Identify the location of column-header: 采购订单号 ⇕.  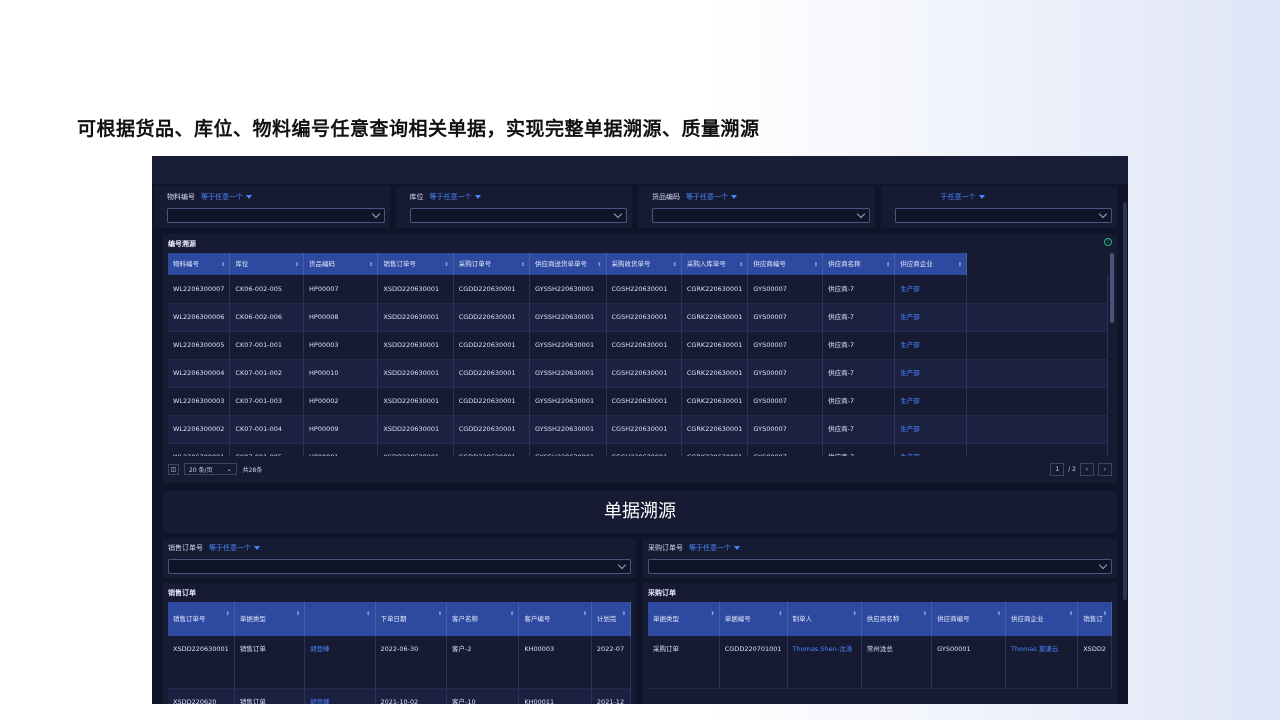
(492, 264).